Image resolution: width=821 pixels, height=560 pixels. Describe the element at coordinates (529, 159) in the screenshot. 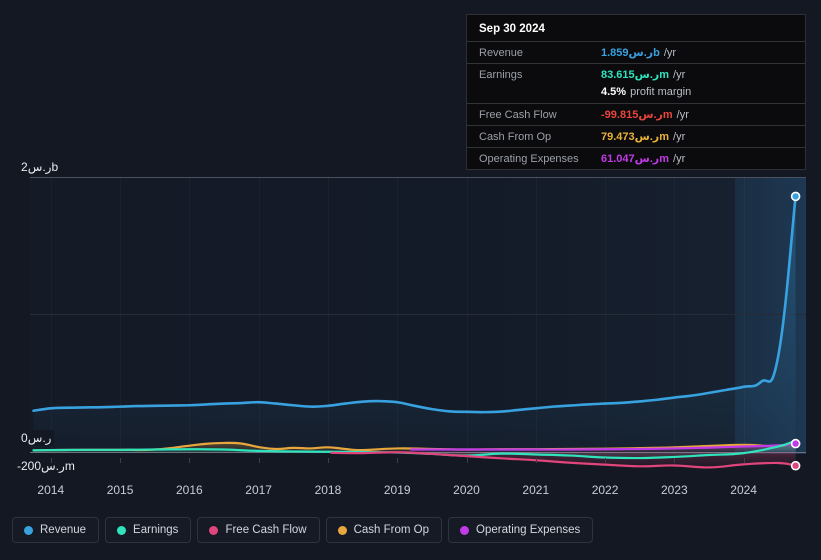

I see `tooltip-row-label: Operating Expenses` at that location.